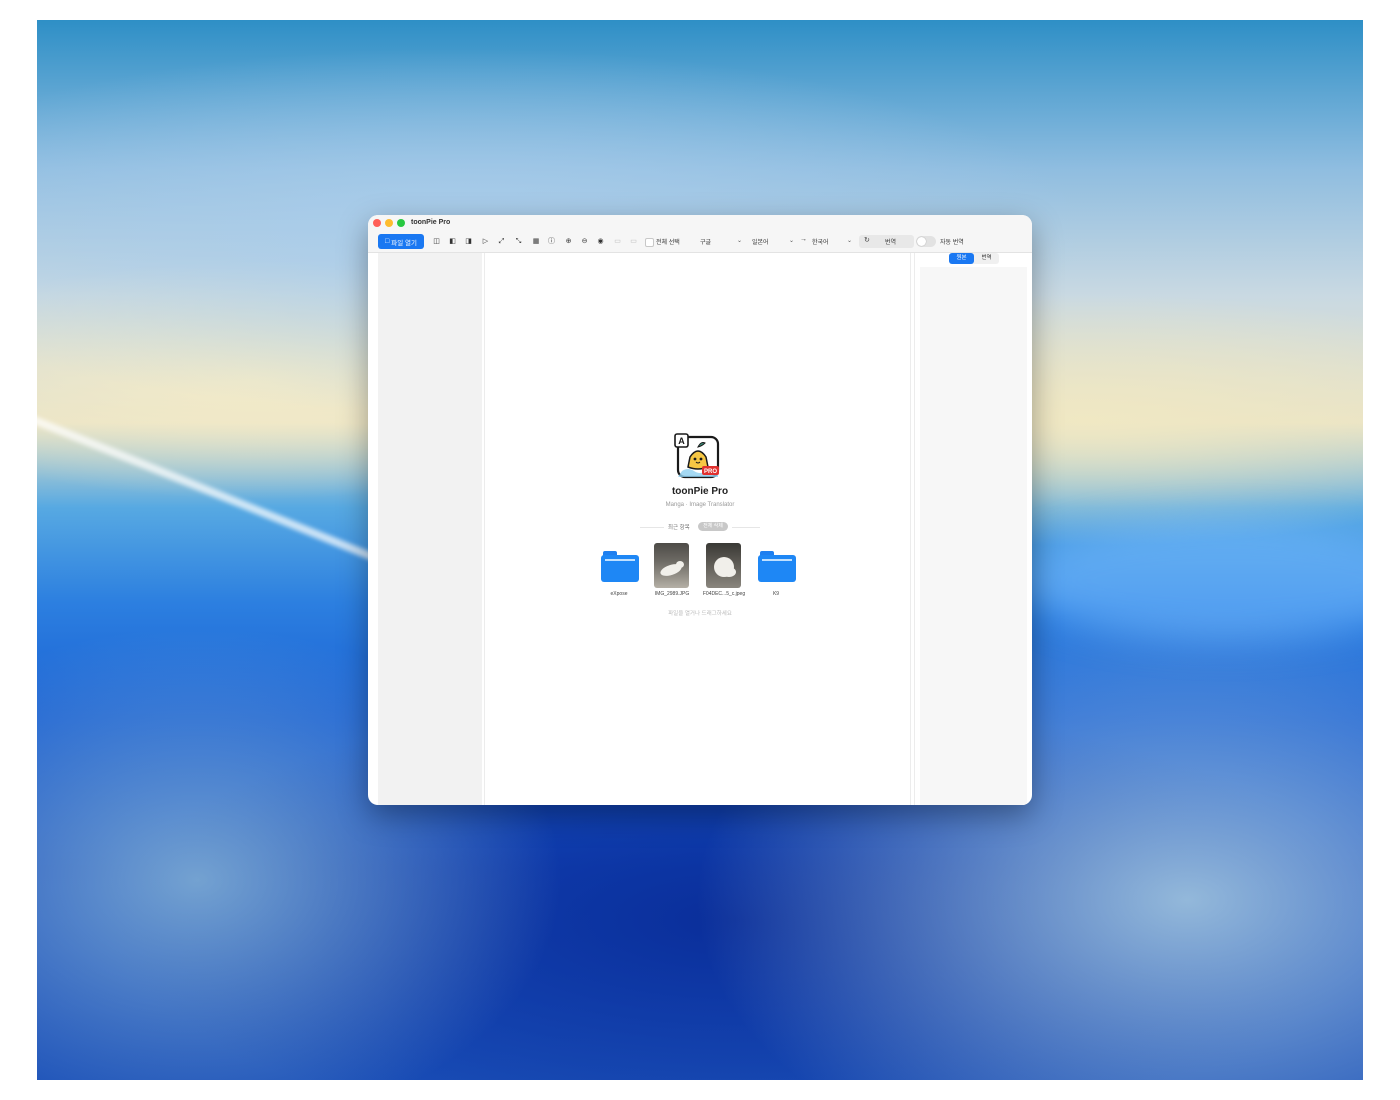 This screenshot has width=1400, height=1100. What do you see at coordinates (891, 243) in the screenshot?
I see `translate-label: 번역` at bounding box center [891, 243].